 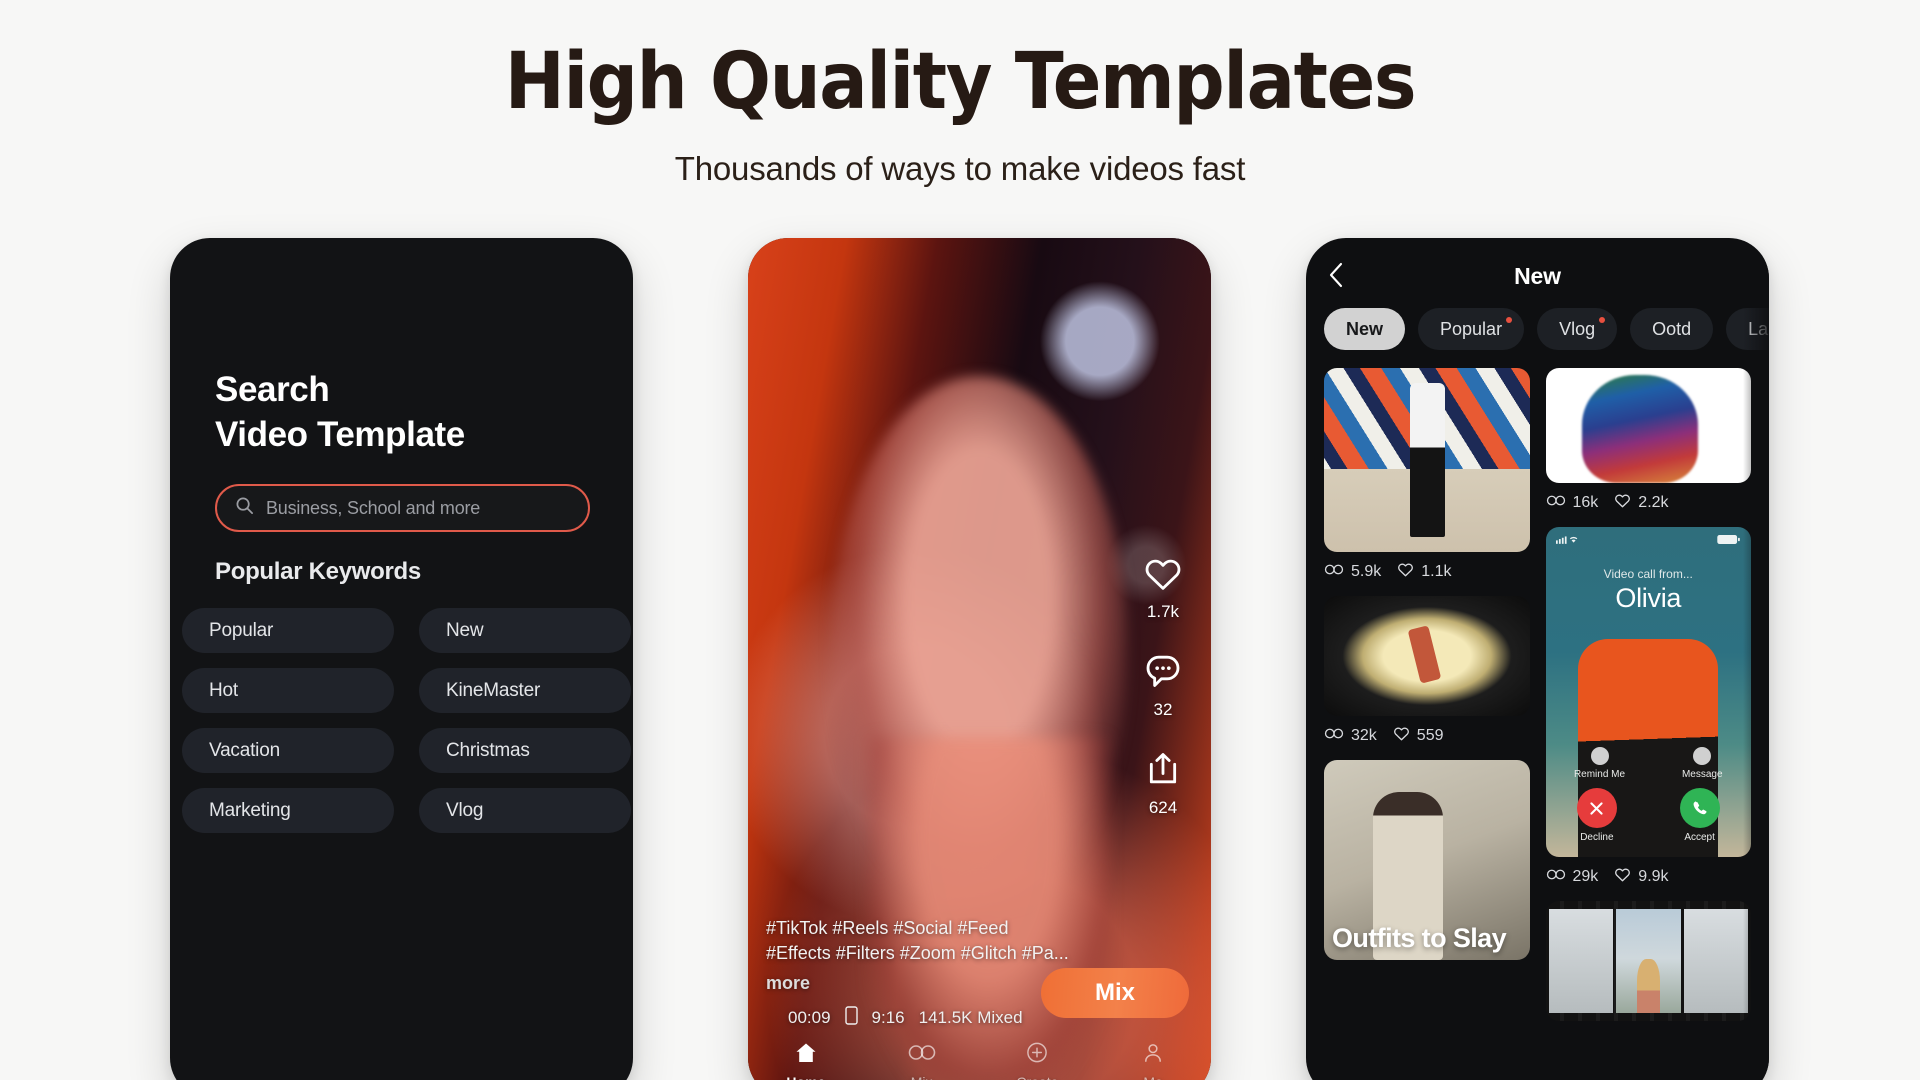 I want to click on like-count: 1.1k, so click(x=1436, y=571).